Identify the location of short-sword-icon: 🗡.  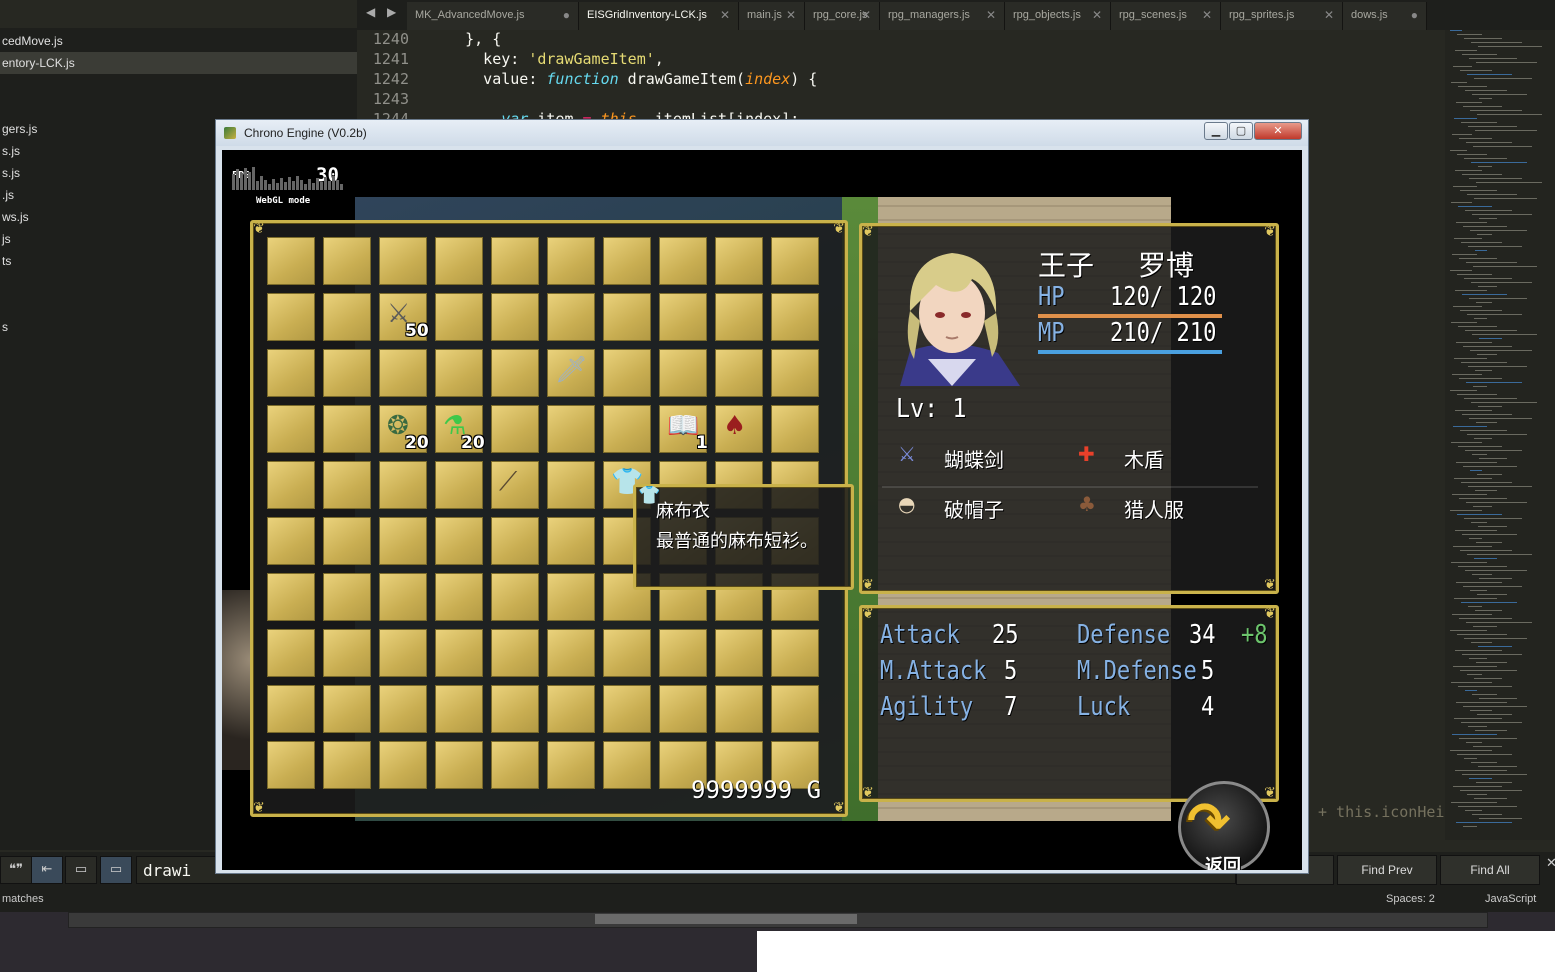
(571, 370).